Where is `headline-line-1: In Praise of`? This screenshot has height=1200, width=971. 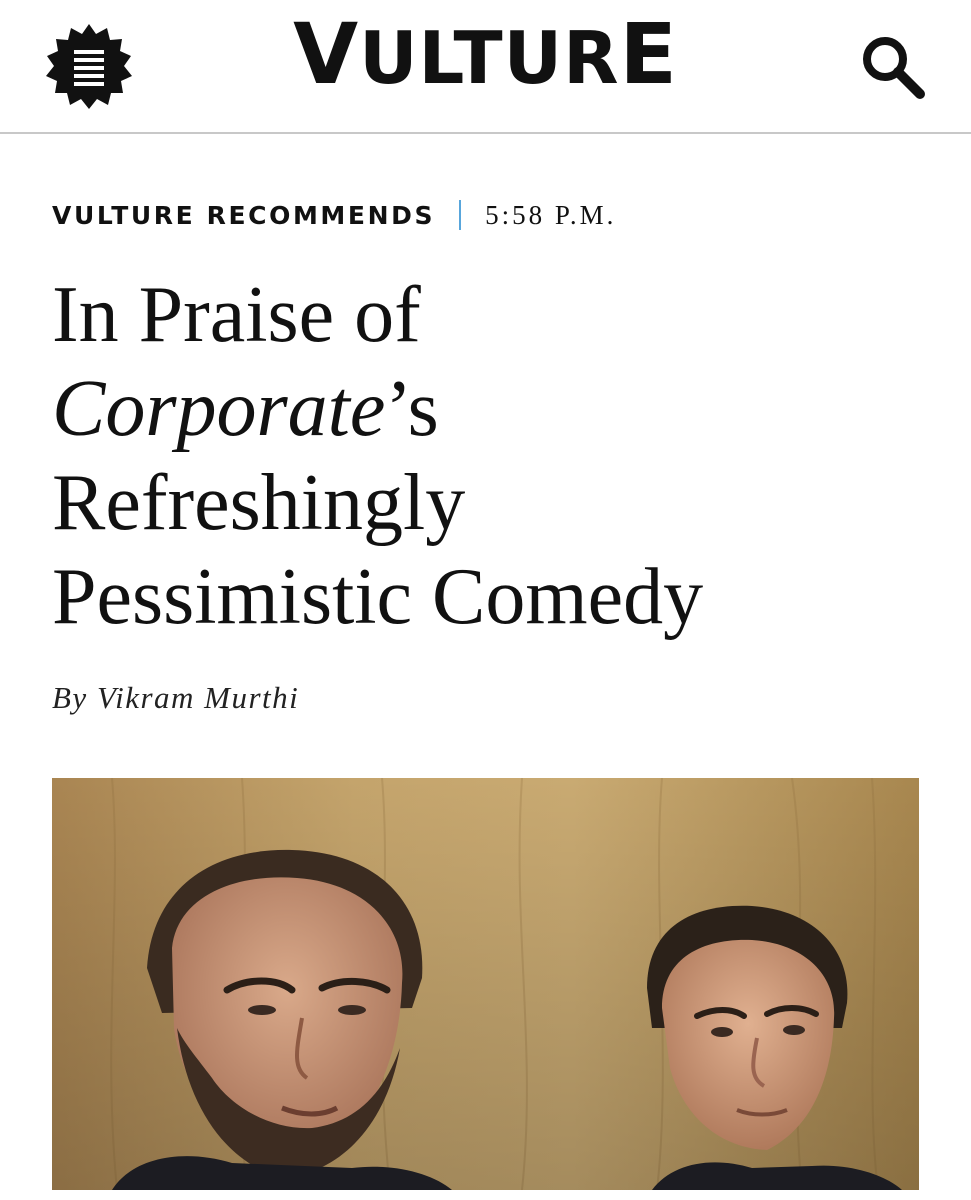
headline-line-1: In Praise of is located at coordinates (236, 315).